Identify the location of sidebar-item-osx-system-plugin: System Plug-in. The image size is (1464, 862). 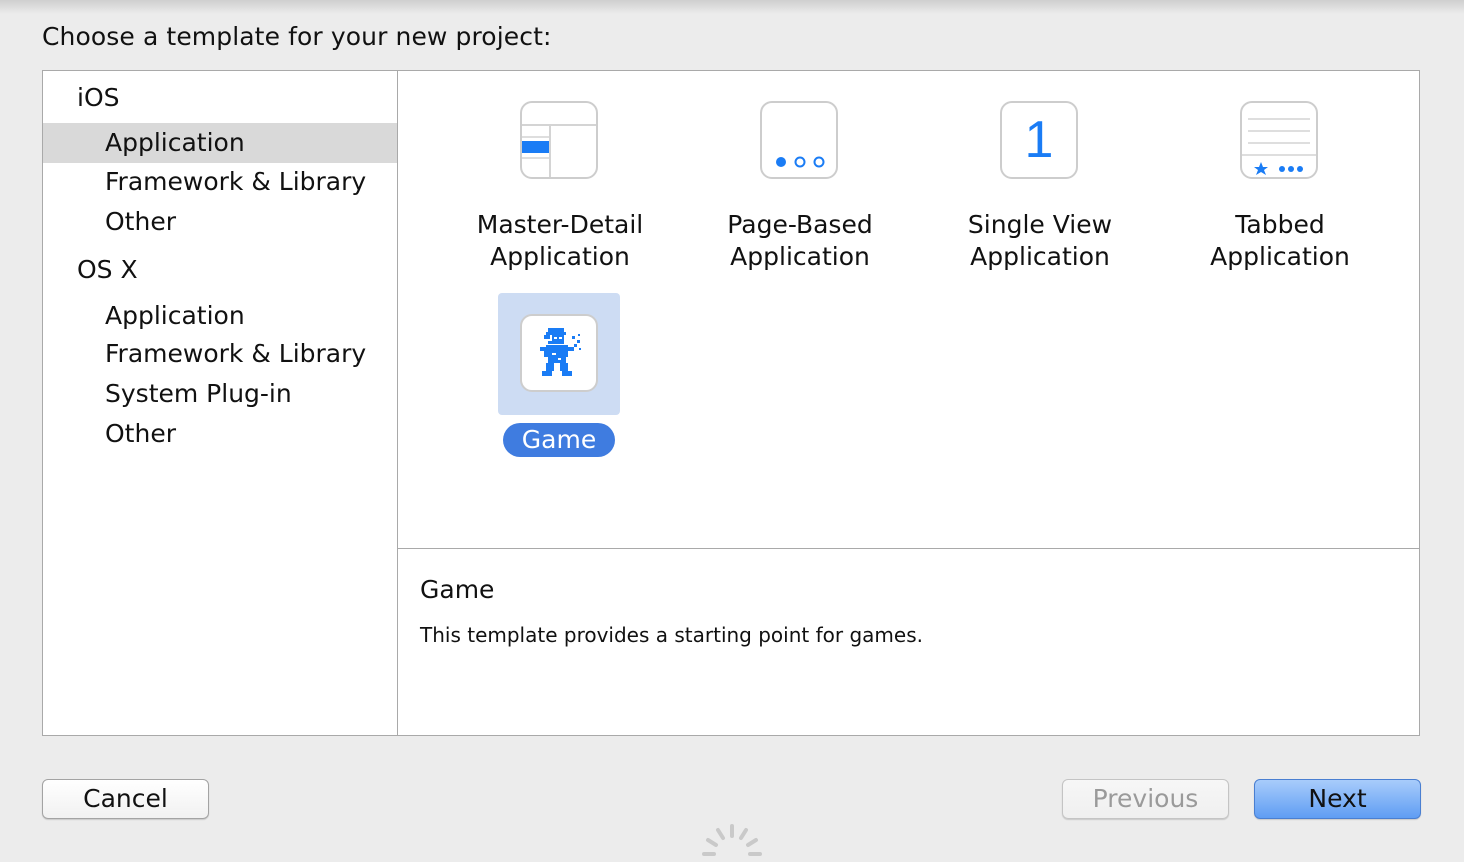
(220, 394).